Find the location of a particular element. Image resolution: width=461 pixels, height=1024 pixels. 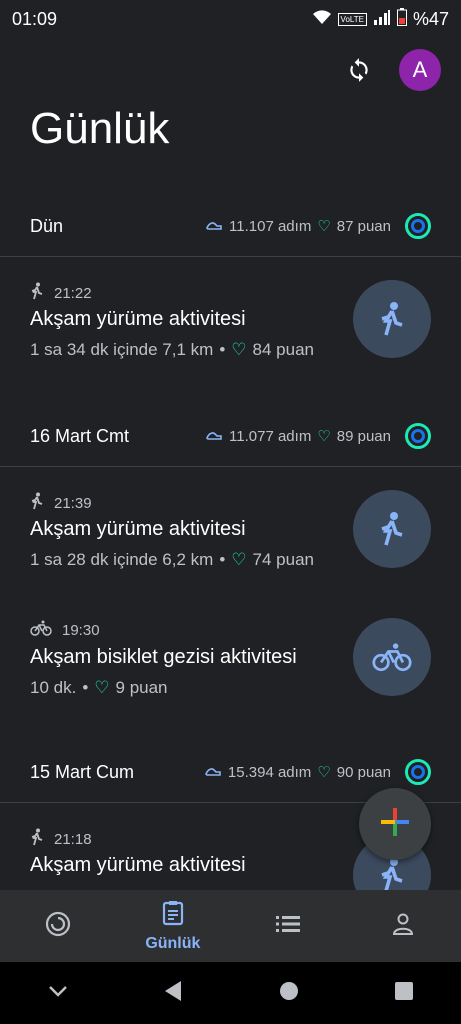

activity-summary: 10 dk. is located at coordinates (53, 687).